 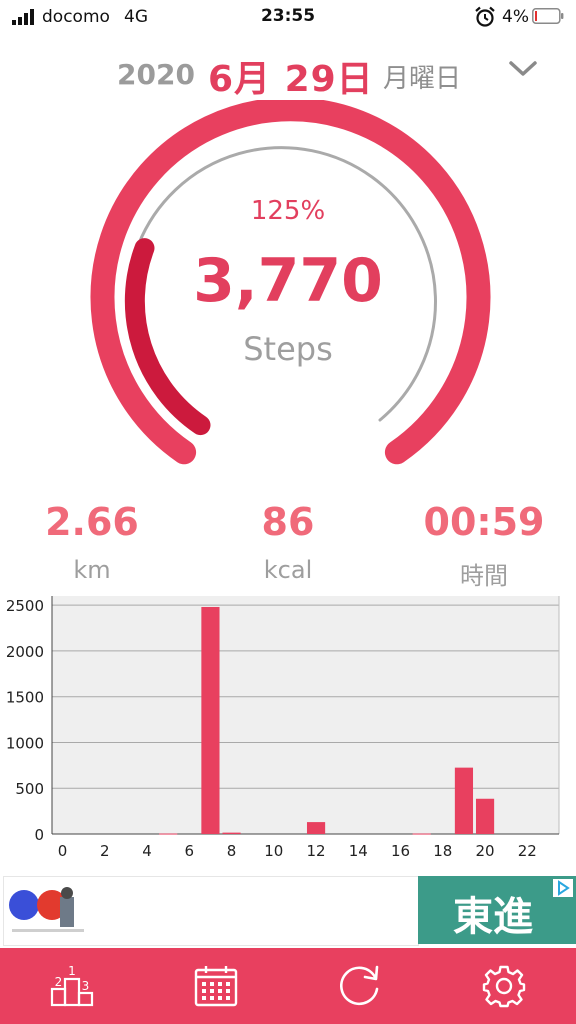 I want to click on tab-calendar, so click(x=216, y=986).